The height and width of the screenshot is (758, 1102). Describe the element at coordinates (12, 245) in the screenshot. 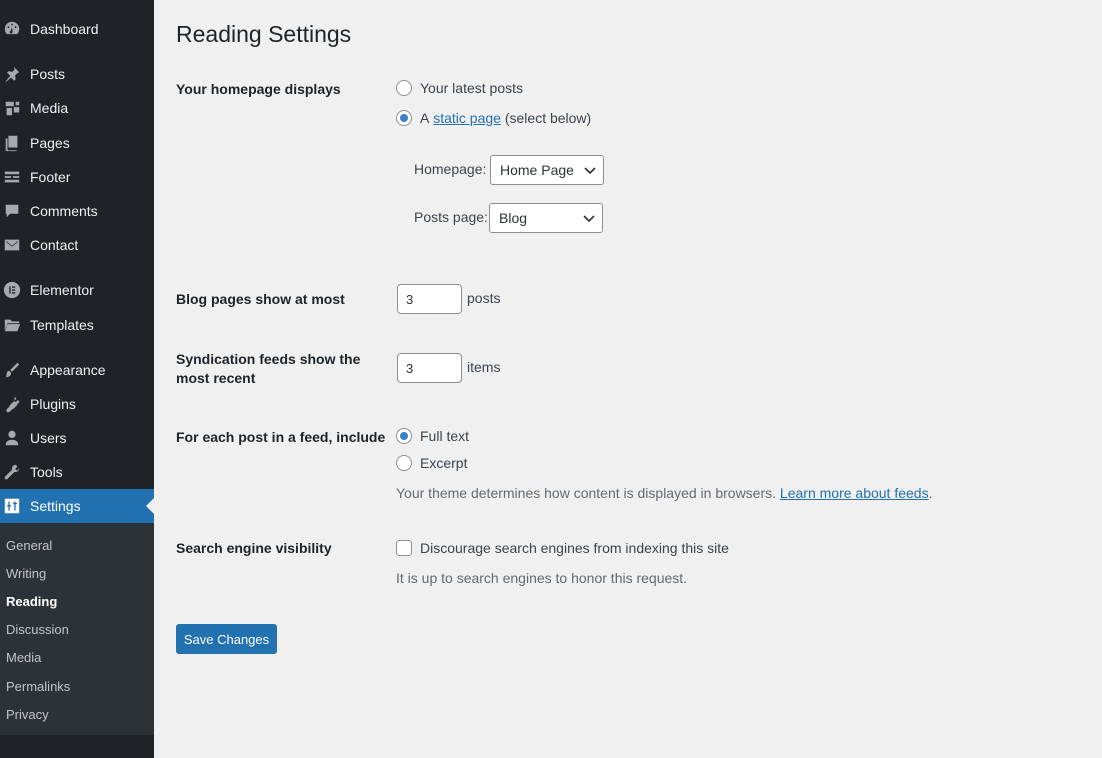

I see `mail-icon` at that location.